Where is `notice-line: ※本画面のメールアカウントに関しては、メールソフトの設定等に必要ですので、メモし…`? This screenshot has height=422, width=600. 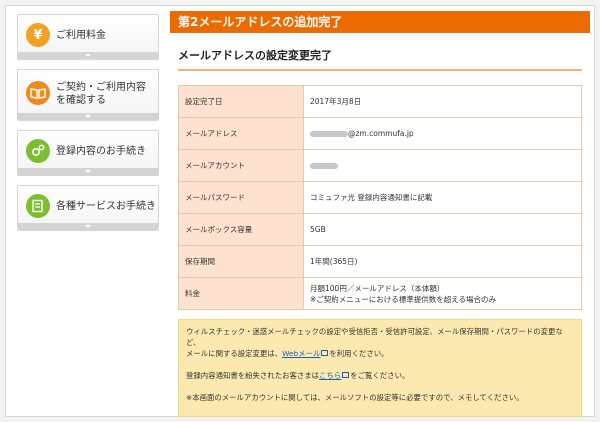 notice-line: ※本画面のメールアカウントに関しては、メールソフトの設定等に必要ですので、メモし… is located at coordinates (355, 397).